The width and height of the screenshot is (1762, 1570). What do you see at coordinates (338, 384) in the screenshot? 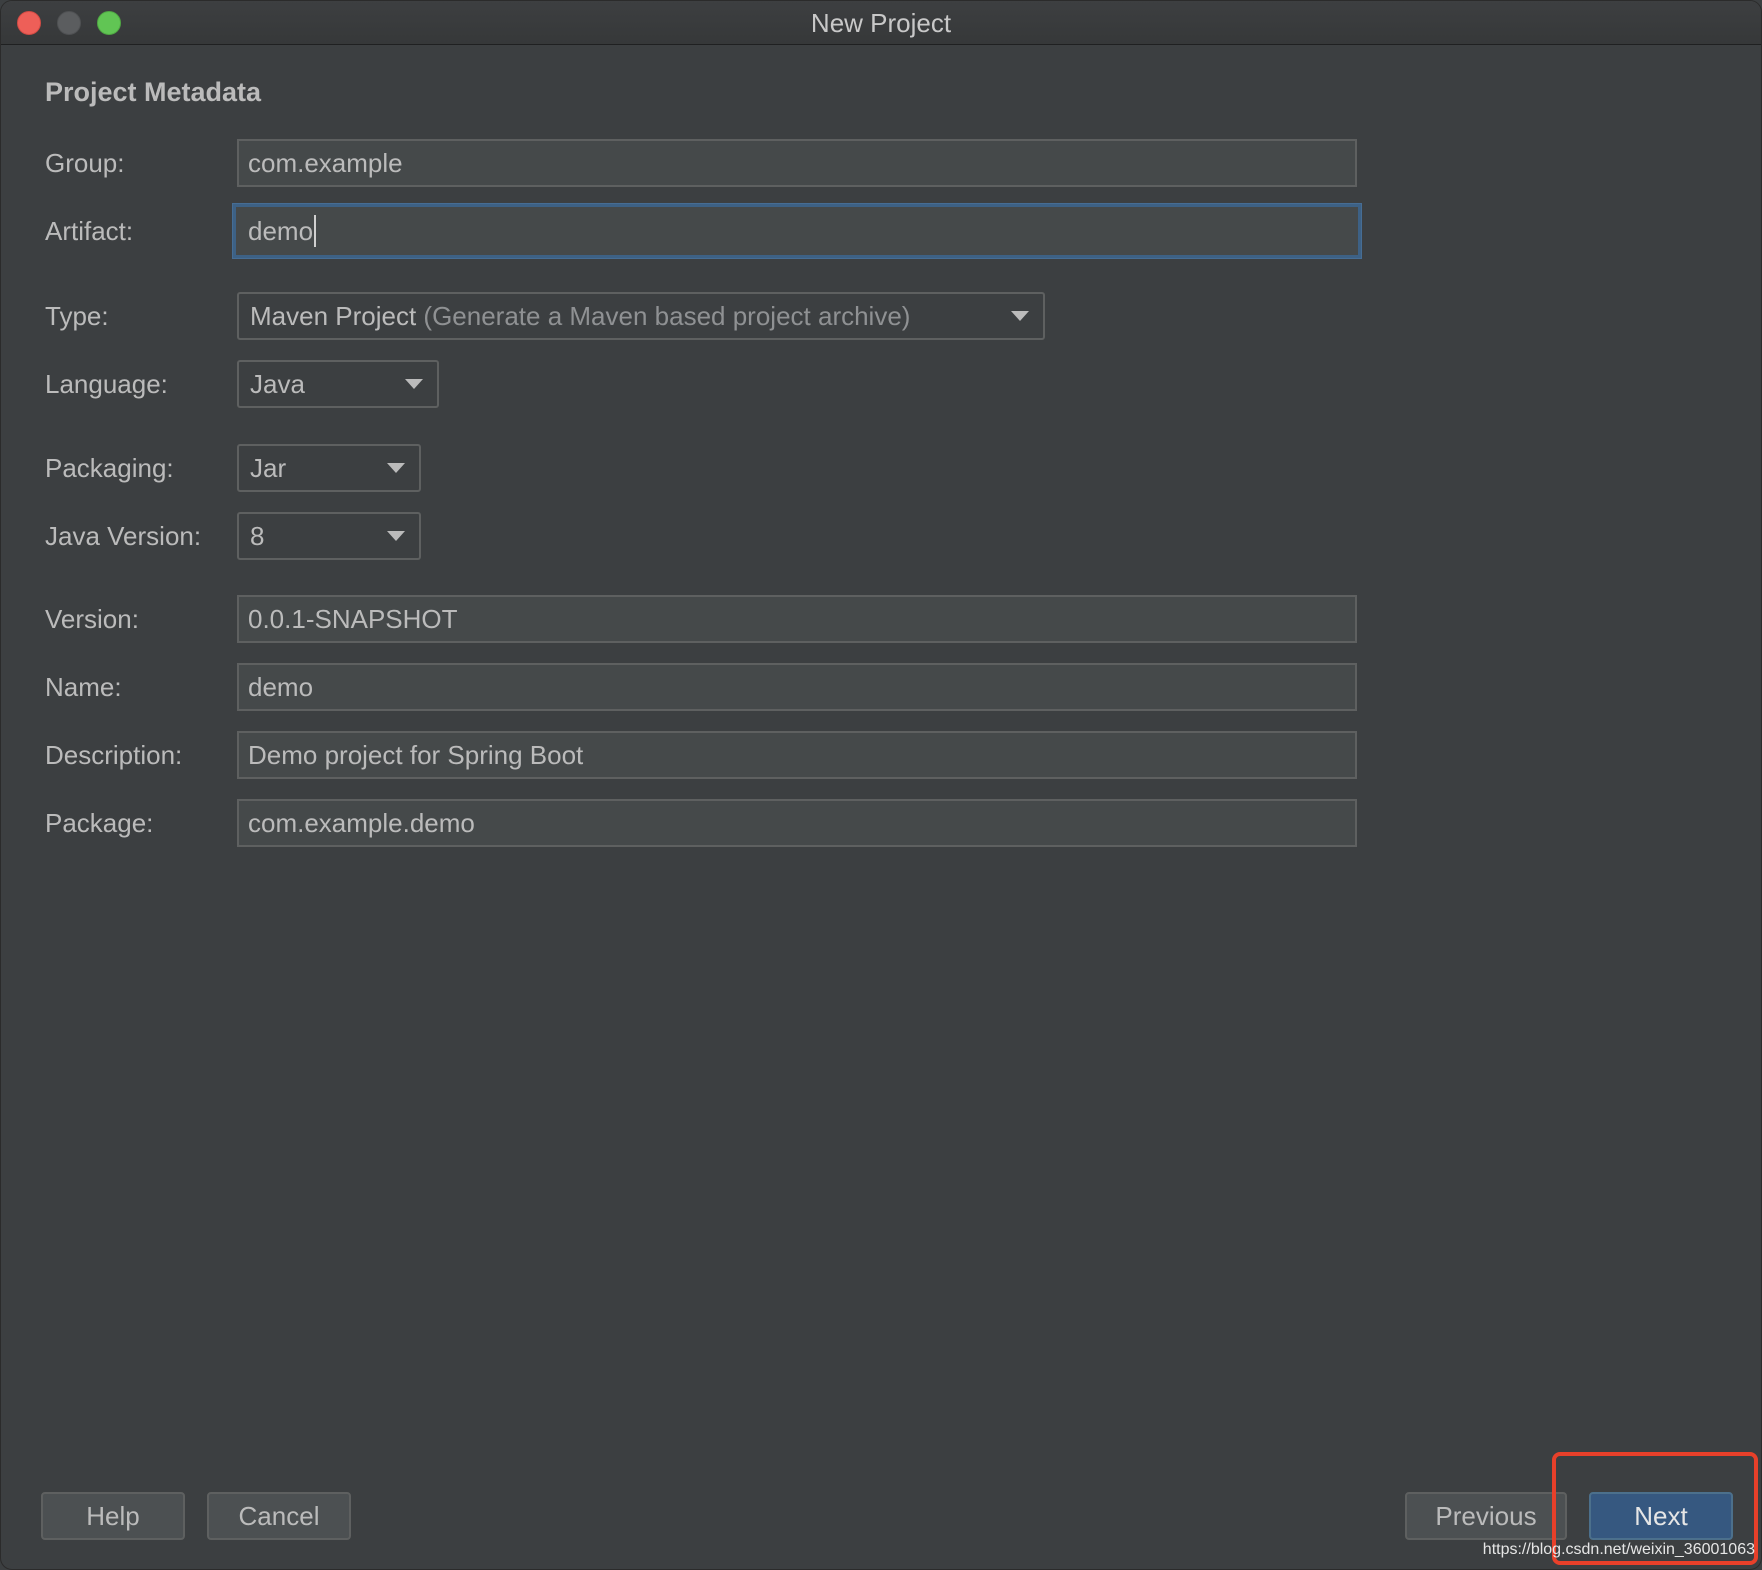
I see `language-dropdown: Java` at bounding box center [338, 384].